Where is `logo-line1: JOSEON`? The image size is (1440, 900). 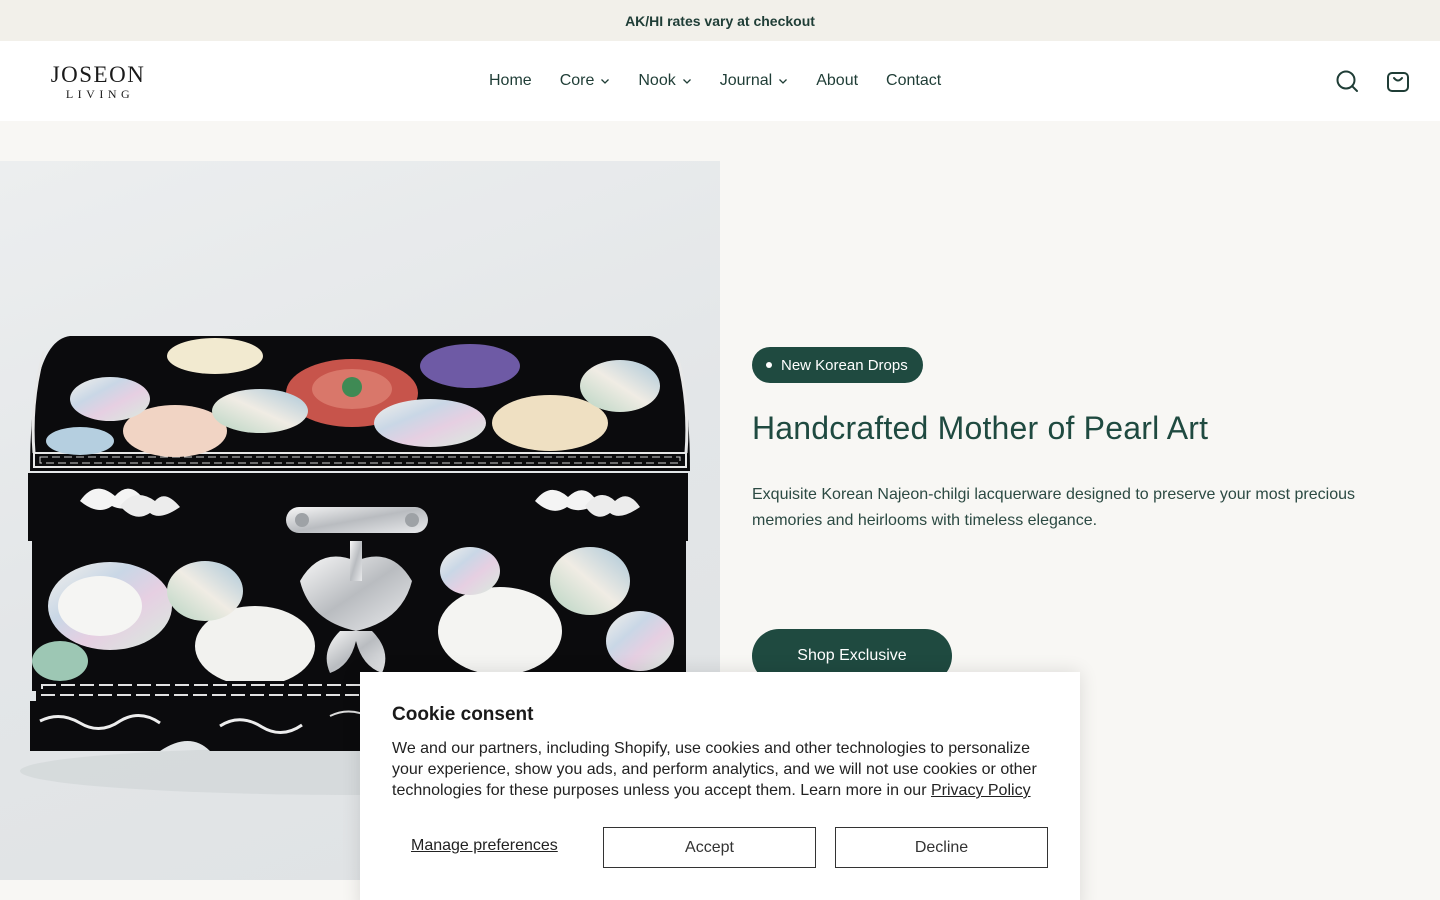
logo-line1: JOSEON is located at coordinates (98, 74).